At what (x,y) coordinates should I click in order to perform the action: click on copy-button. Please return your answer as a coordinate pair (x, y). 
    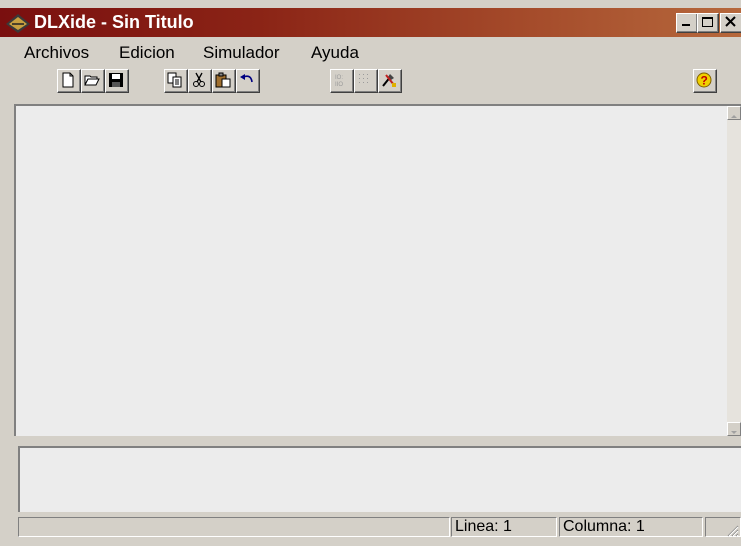
    Looking at the image, I should click on (176, 81).